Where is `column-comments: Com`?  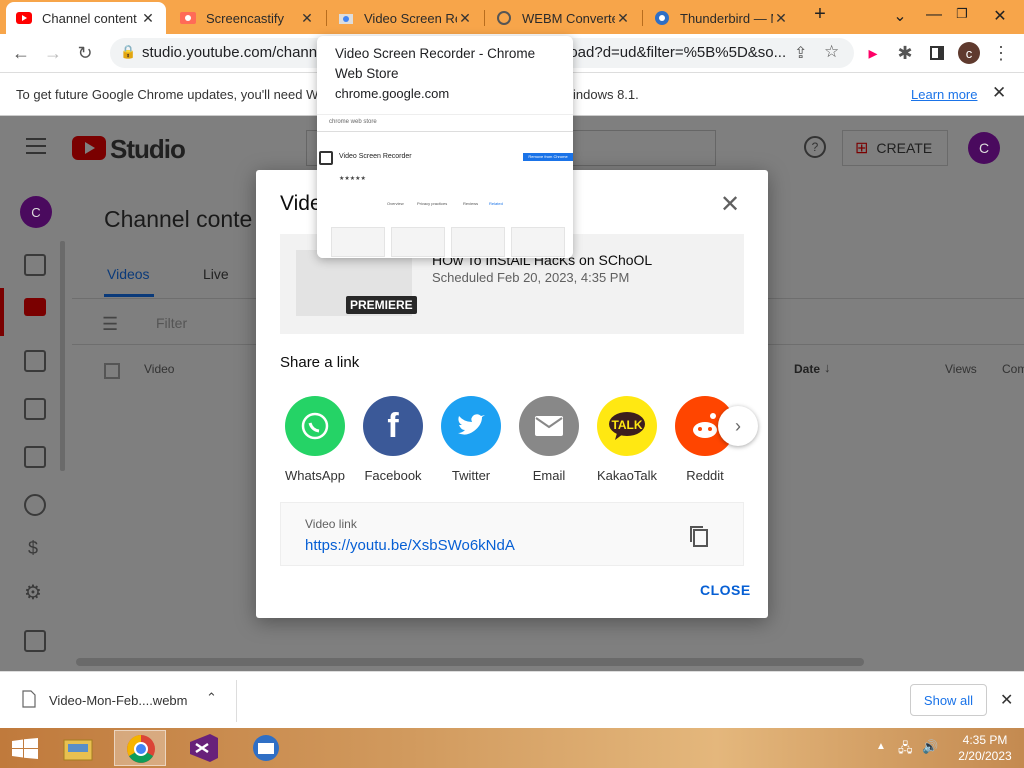 column-comments: Com is located at coordinates (1013, 369).